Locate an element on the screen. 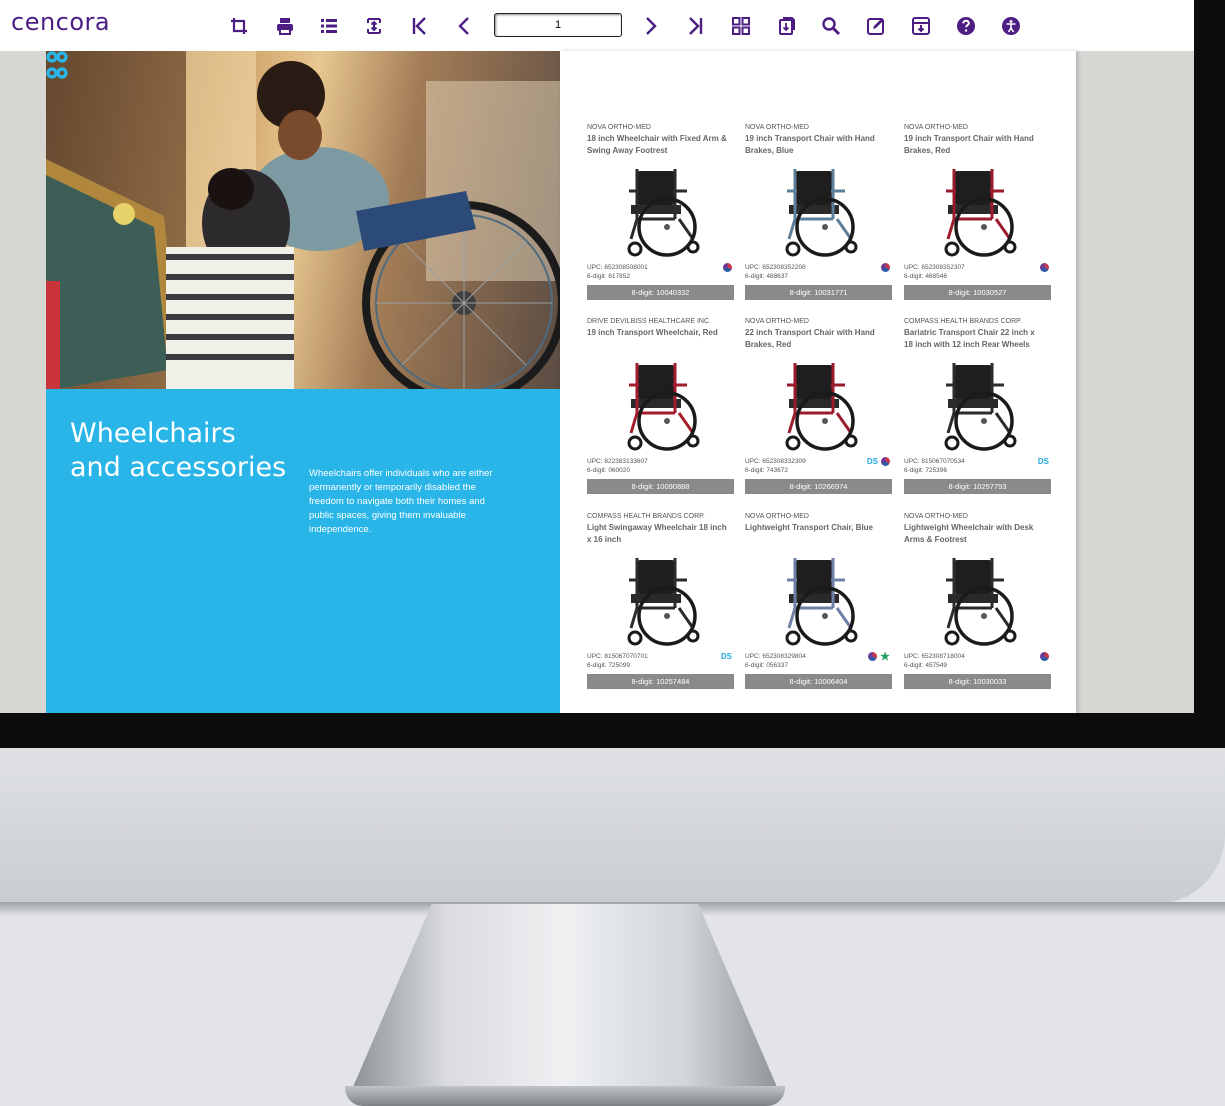 The height and width of the screenshot is (1106, 1225). thumbnails-icon is located at coordinates (741, 26).